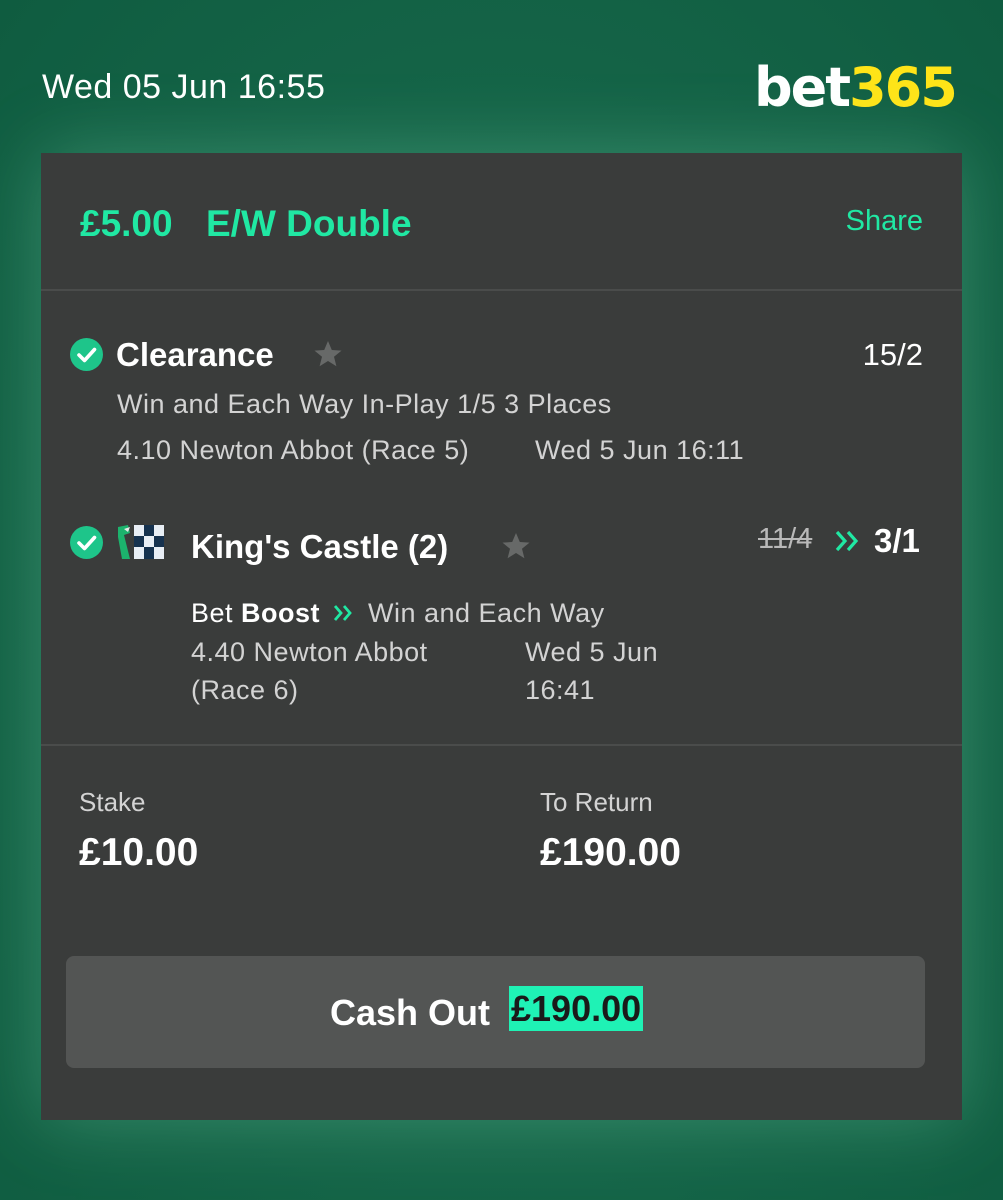 This screenshot has height=1200, width=1003. I want to click on date-time: Wed 05 Jun 16:55, so click(184, 87).